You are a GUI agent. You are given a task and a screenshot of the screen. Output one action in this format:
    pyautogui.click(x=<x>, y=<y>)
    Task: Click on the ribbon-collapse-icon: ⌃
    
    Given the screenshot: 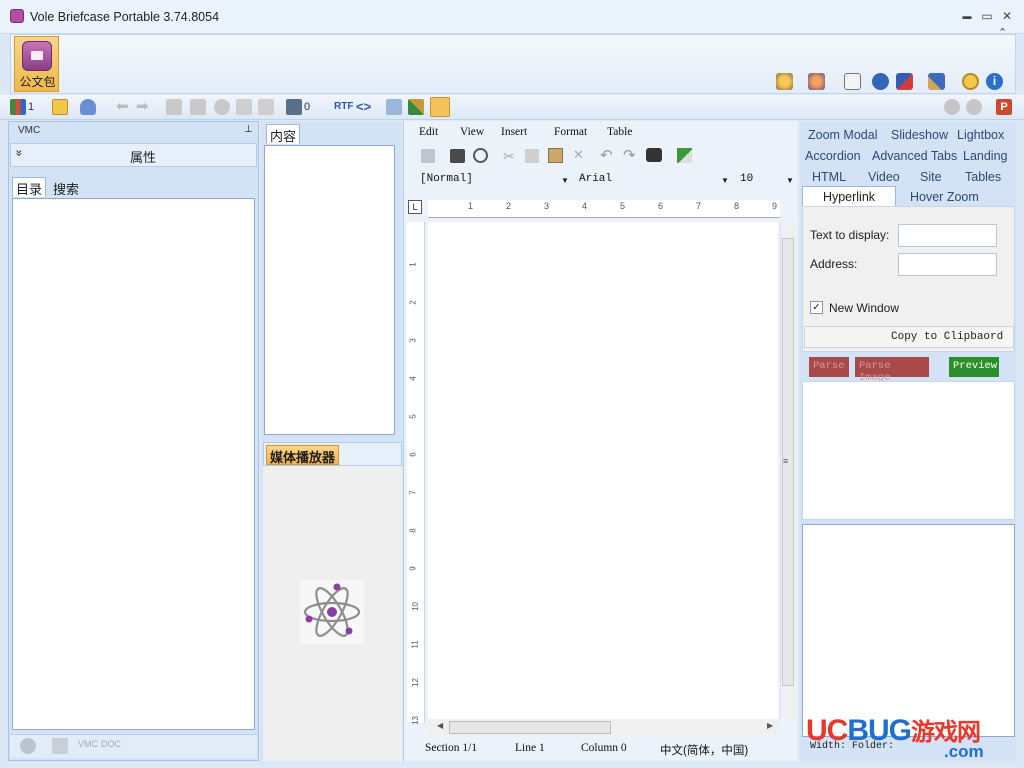 What is the action you would take?
    pyautogui.click(x=1002, y=32)
    